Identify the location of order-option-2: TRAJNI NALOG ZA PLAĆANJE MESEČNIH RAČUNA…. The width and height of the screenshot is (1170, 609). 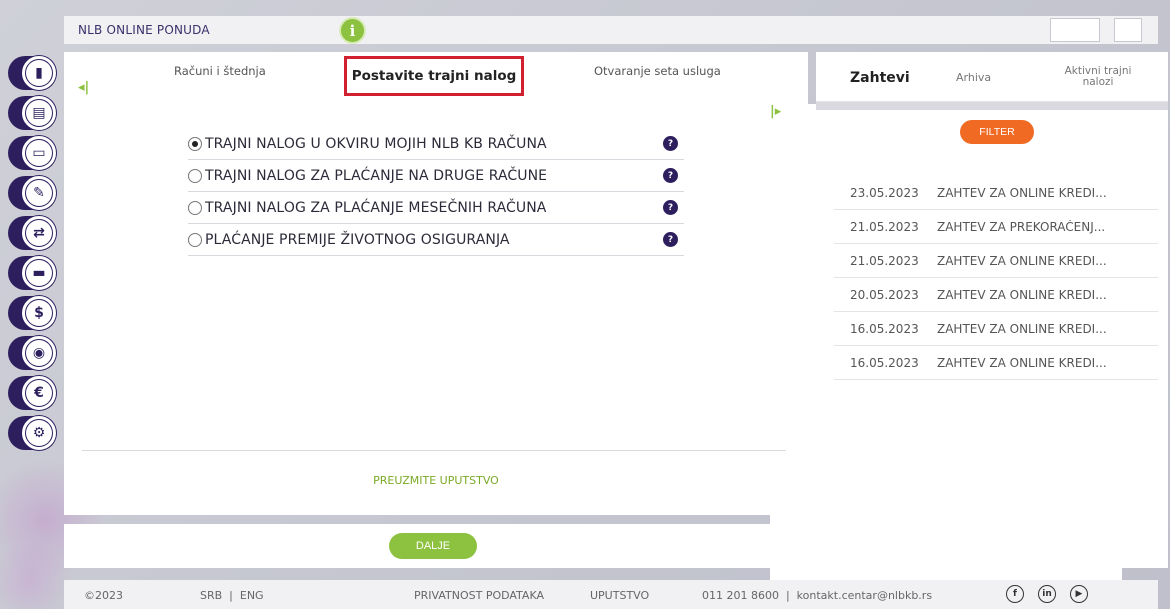
(436, 208).